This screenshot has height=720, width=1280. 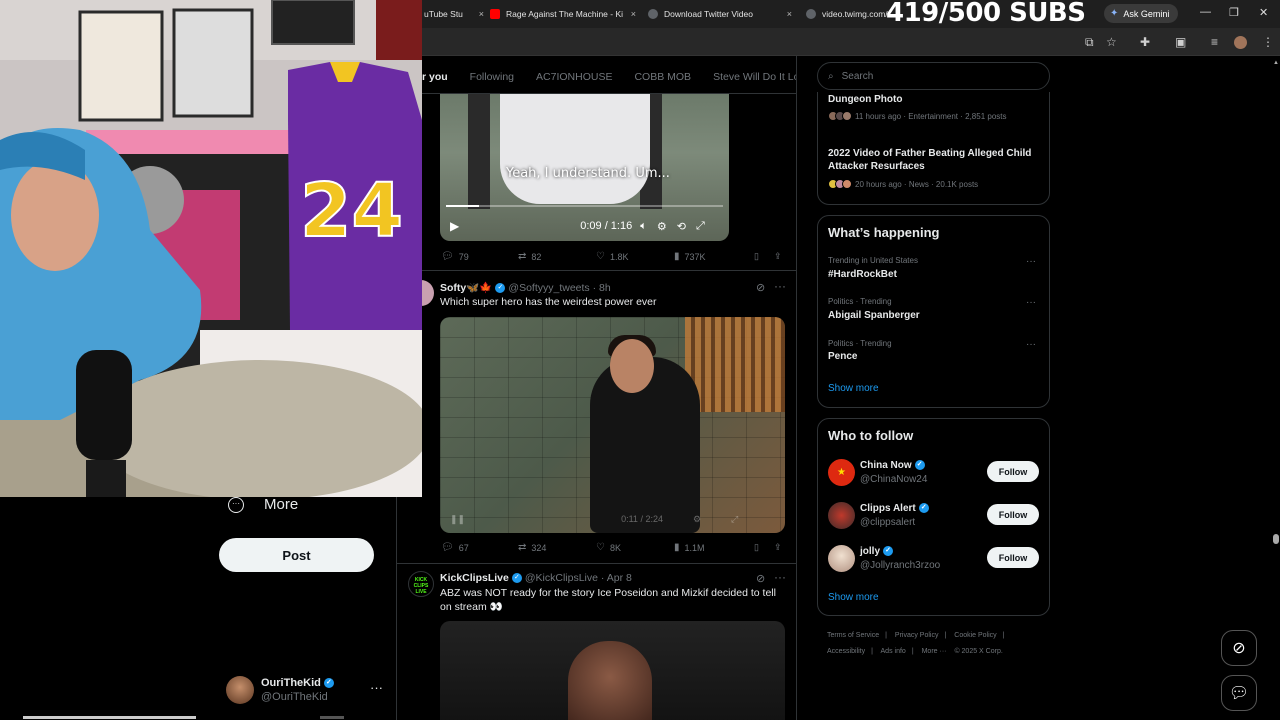 What do you see at coordinates (934, 651) in the screenshot?
I see `footer-link-more: More ···` at bounding box center [934, 651].